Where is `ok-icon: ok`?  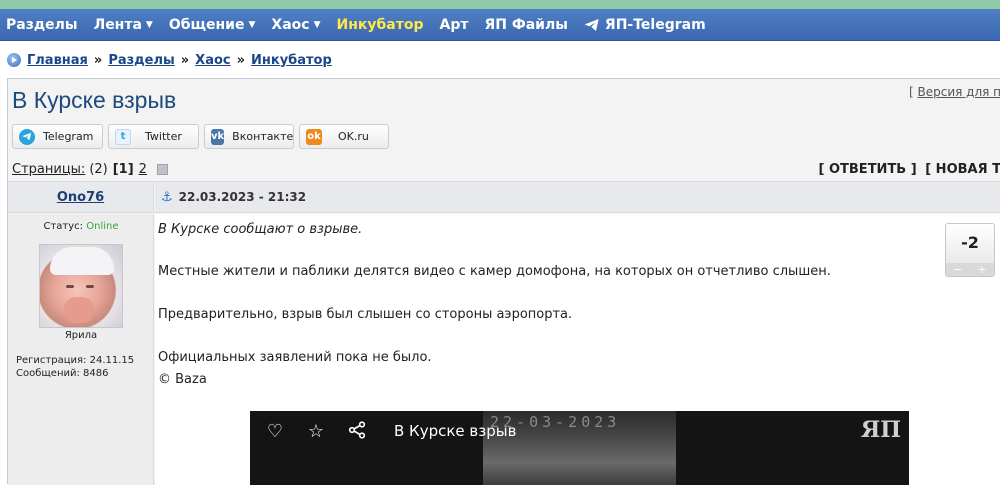
ok-icon: ok is located at coordinates (314, 136).